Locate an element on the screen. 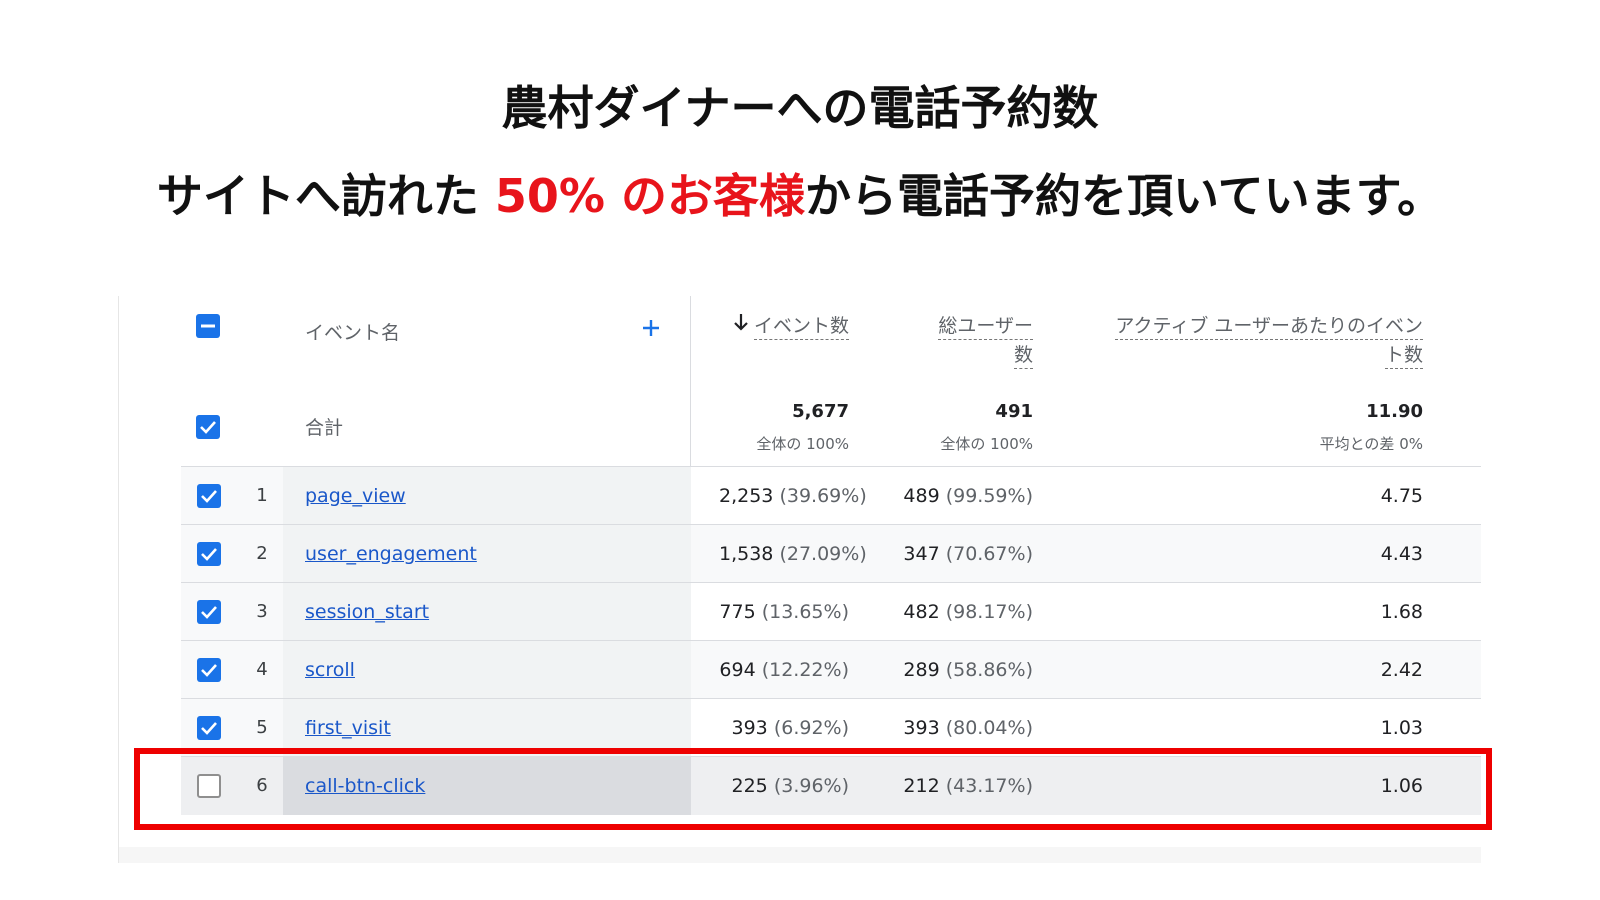  event-count-cell: 1,538 (27.09%) is located at coordinates (793, 554).